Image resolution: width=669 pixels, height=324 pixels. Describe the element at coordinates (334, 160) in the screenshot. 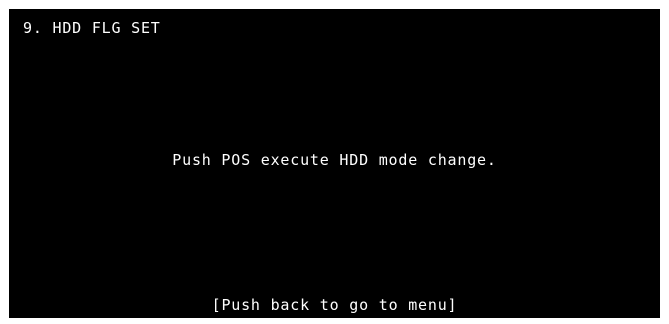

I see `instruction-message: Push POS execute HDD mode change.` at that location.